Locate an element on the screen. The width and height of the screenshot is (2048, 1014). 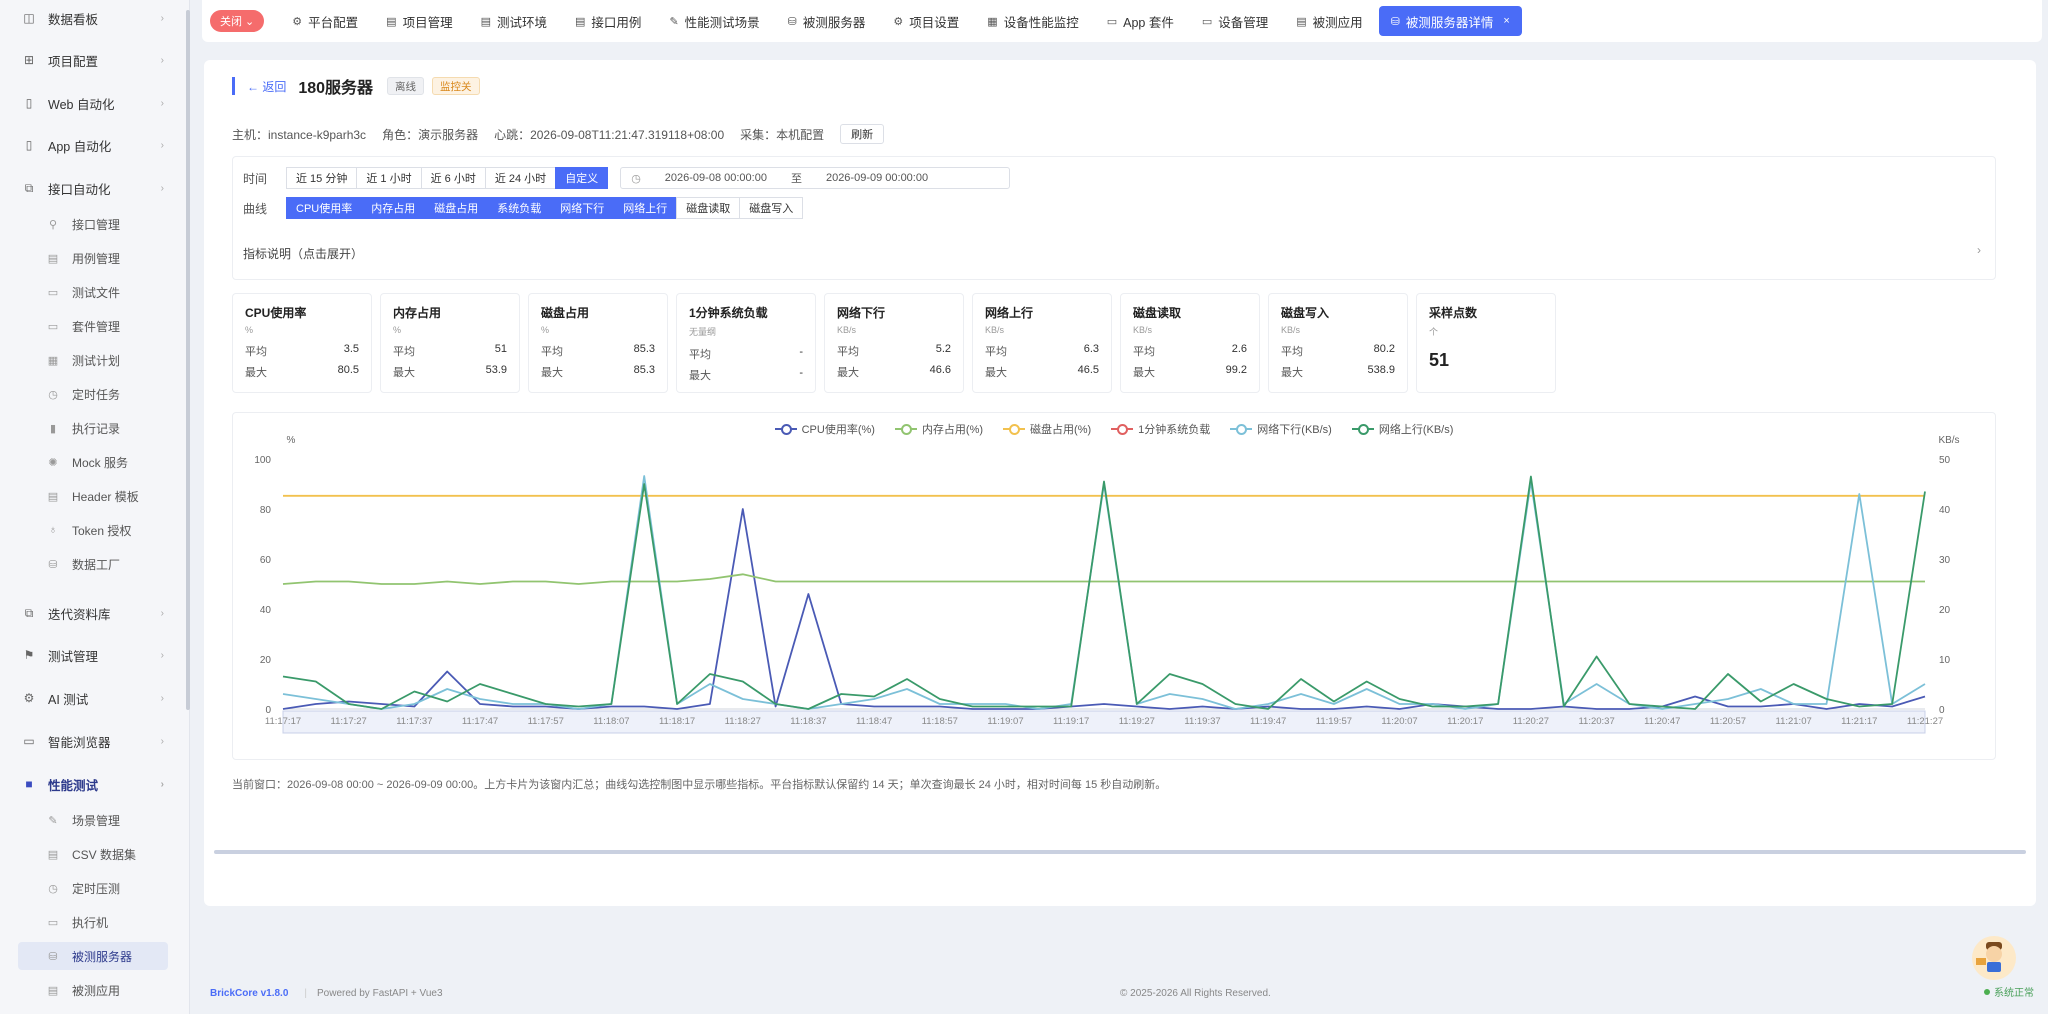
sidebar-subitem-label: 被测应用 is located at coordinates (96, 990).